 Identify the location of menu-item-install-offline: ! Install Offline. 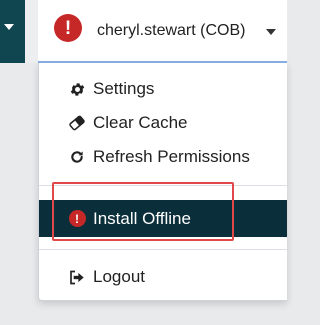
(163, 218).